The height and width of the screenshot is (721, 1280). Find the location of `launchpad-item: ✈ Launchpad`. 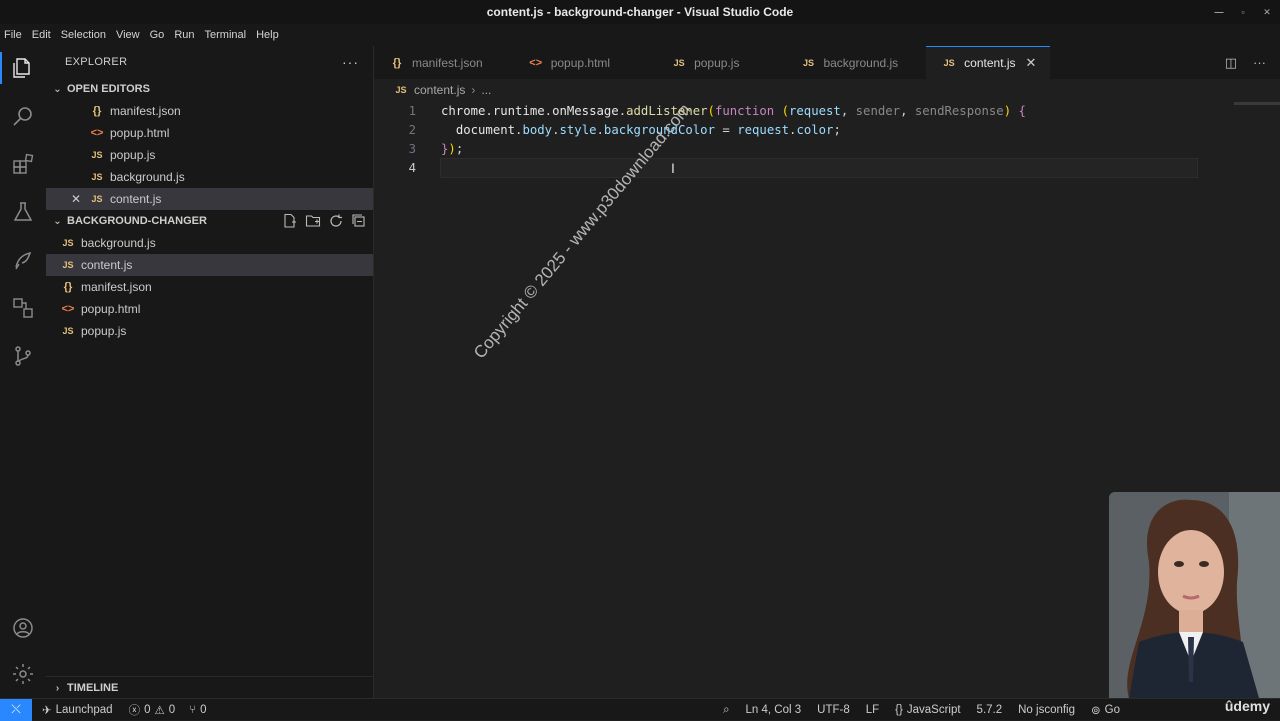

launchpad-item: ✈ Launchpad is located at coordinates (77, 710).